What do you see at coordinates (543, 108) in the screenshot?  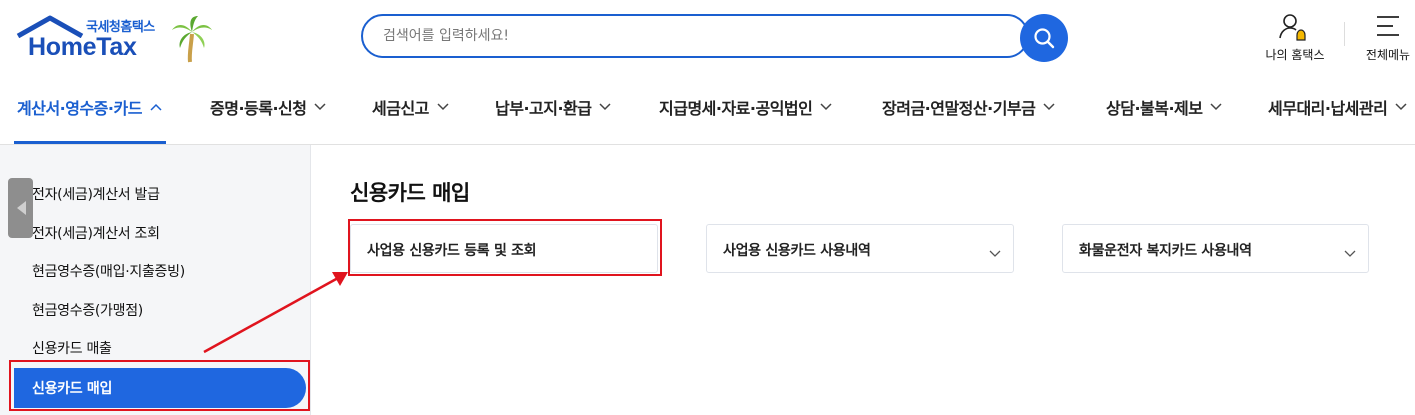 I see `gnb-label: 납부·고지·환급` at bounding box center [543, 108].